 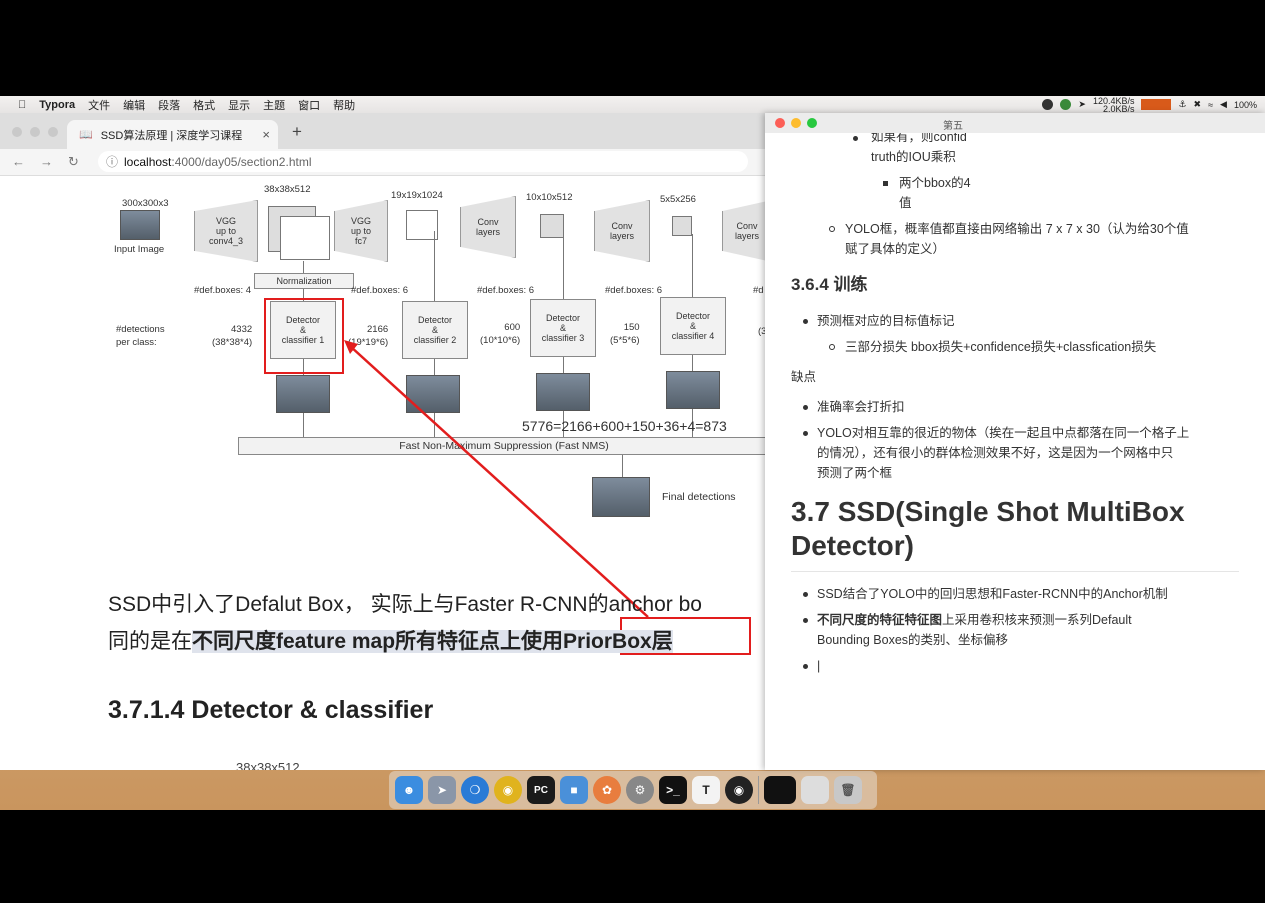 I want to click on paragraph-line-2: 同的是在不同尺度feature map所有特征点上使用PriorBox层, so click(x=405, y=641).